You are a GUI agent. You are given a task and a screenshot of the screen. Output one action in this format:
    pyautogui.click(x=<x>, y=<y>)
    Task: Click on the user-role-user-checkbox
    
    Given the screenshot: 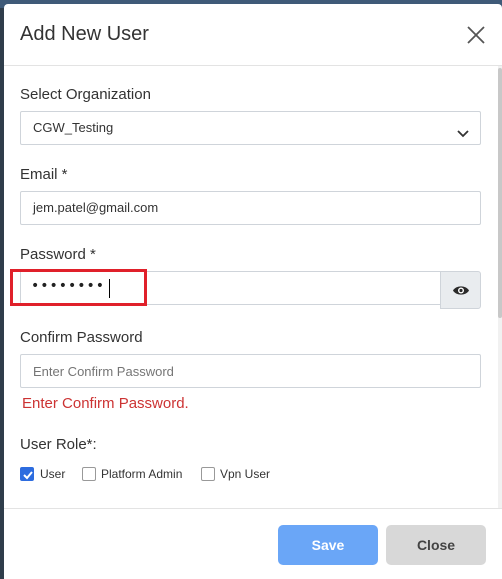 What is the action you would take?
    pyautogui.click(x=27, y=474)
    